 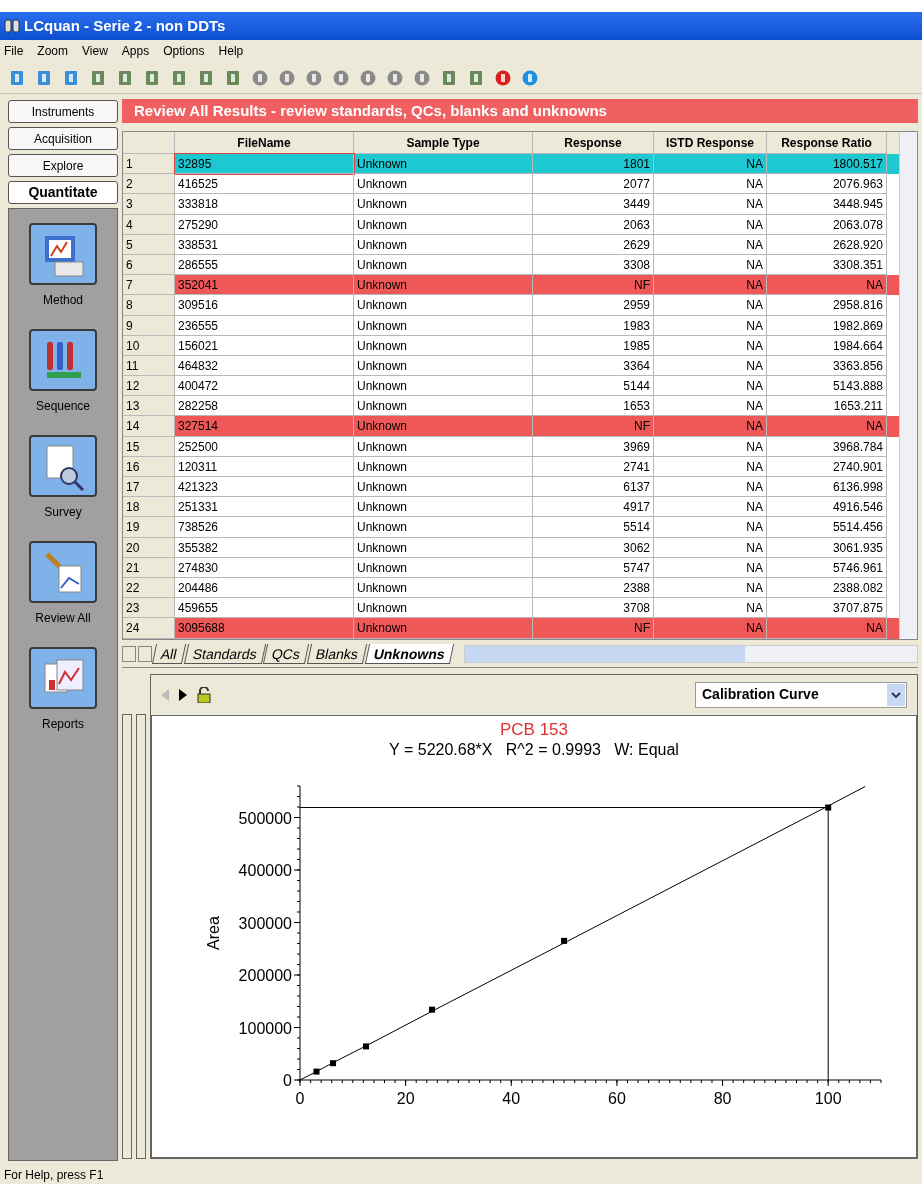 What do you see at coordinates (149, 487) in the screenshot?
I see `row-number: 17` at bounding box center [149, 487].